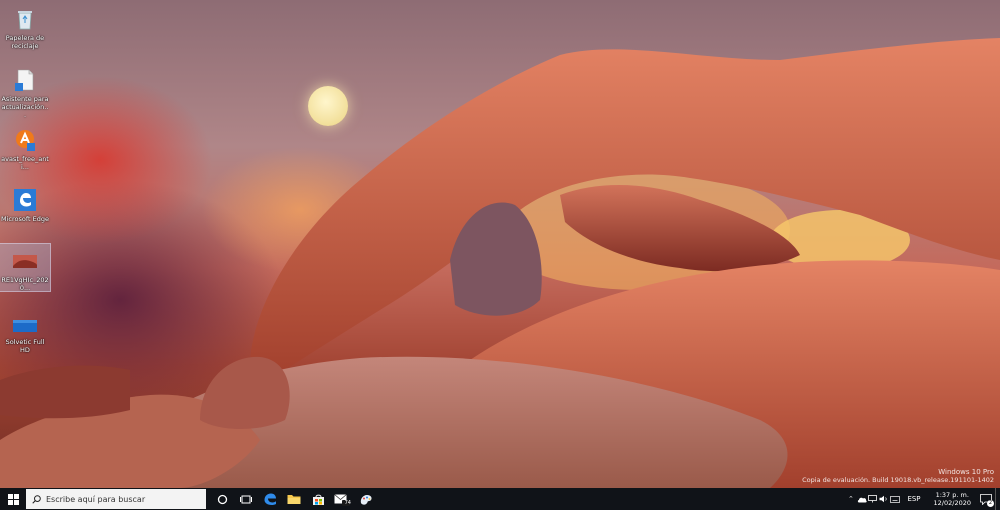 This screenshot has height=510, width=1000. What do you see at coordinates (500, 499) in the screenshot?
I see `taskbar: 74 ⌃` at bounding box center [500, 499].